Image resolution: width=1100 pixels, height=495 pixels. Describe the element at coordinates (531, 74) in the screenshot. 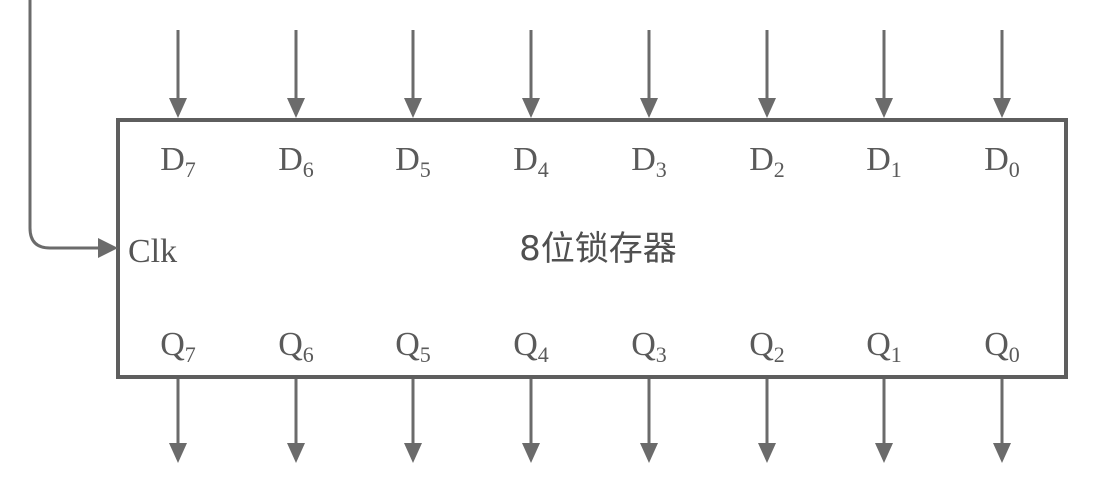

I see `input-arrow-d4` at that location.